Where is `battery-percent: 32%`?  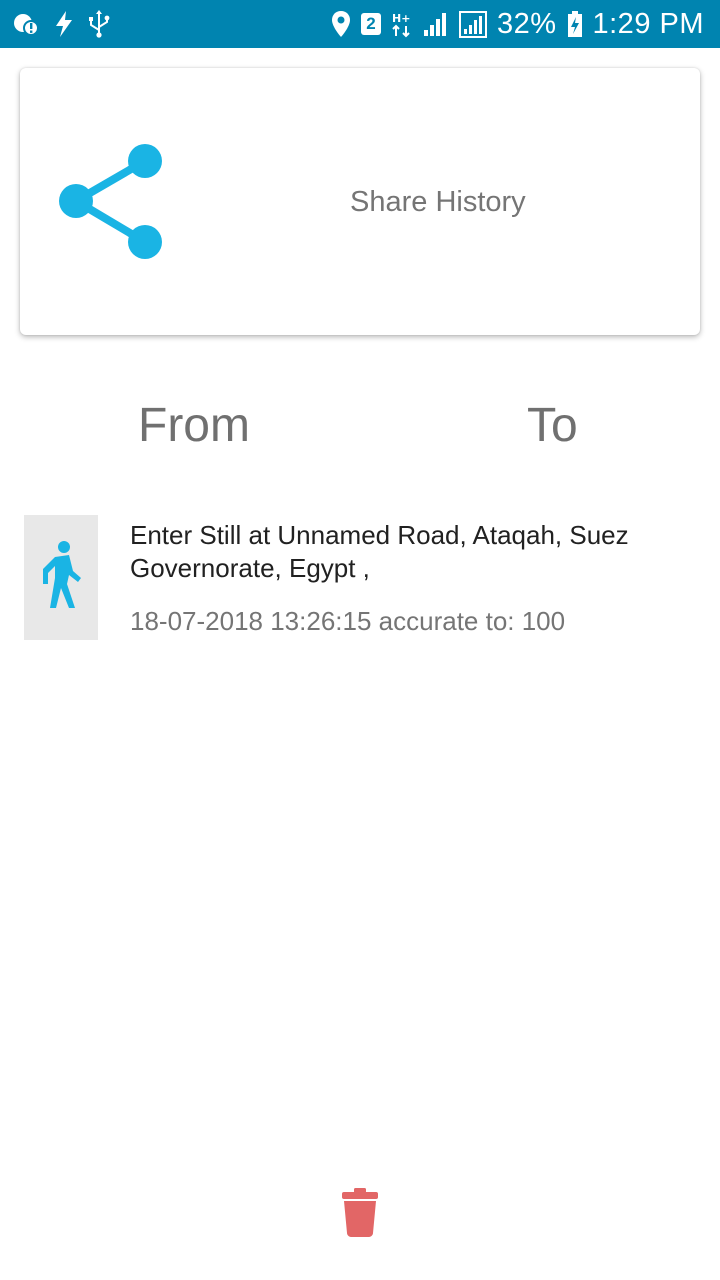 battery-percent: 32% is located at coordinates (526, 23).